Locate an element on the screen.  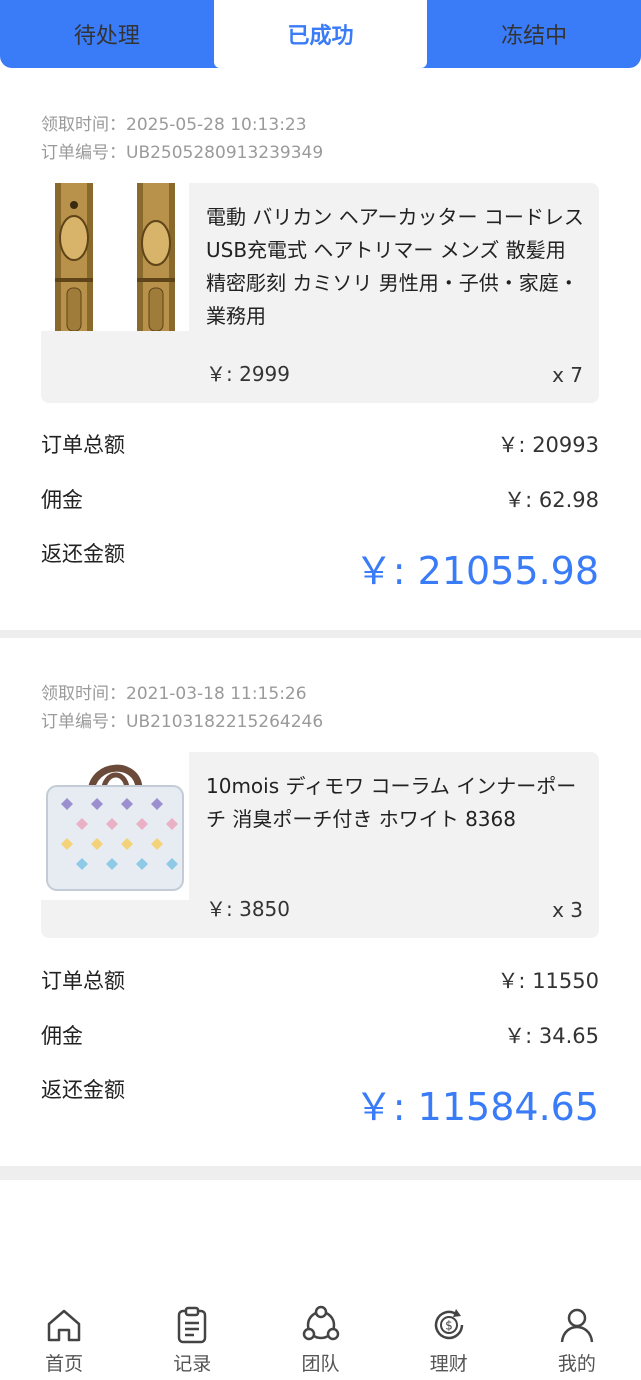
product-quantity: x 3 is located at coordinates (567, 910).